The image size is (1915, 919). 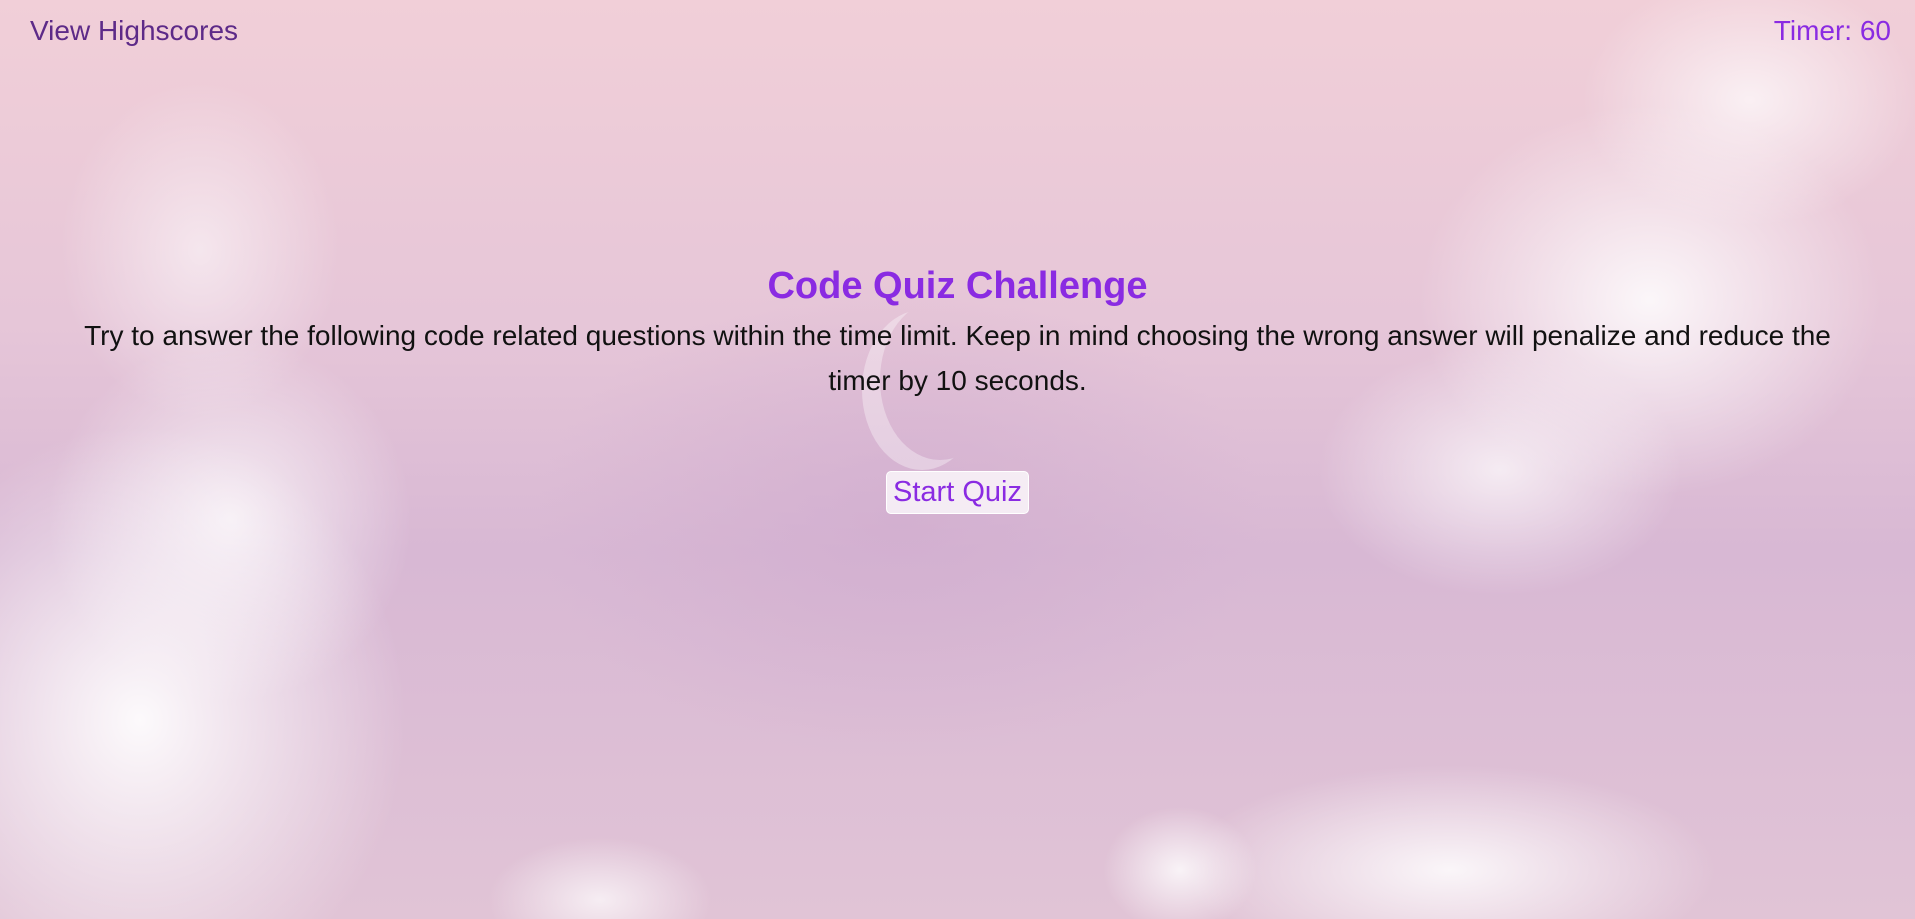 What do you see at coordinates (957, 286) in the screenshot?
I see `page-title: Code Quiz Challenge` at bounding box center [957, 286].